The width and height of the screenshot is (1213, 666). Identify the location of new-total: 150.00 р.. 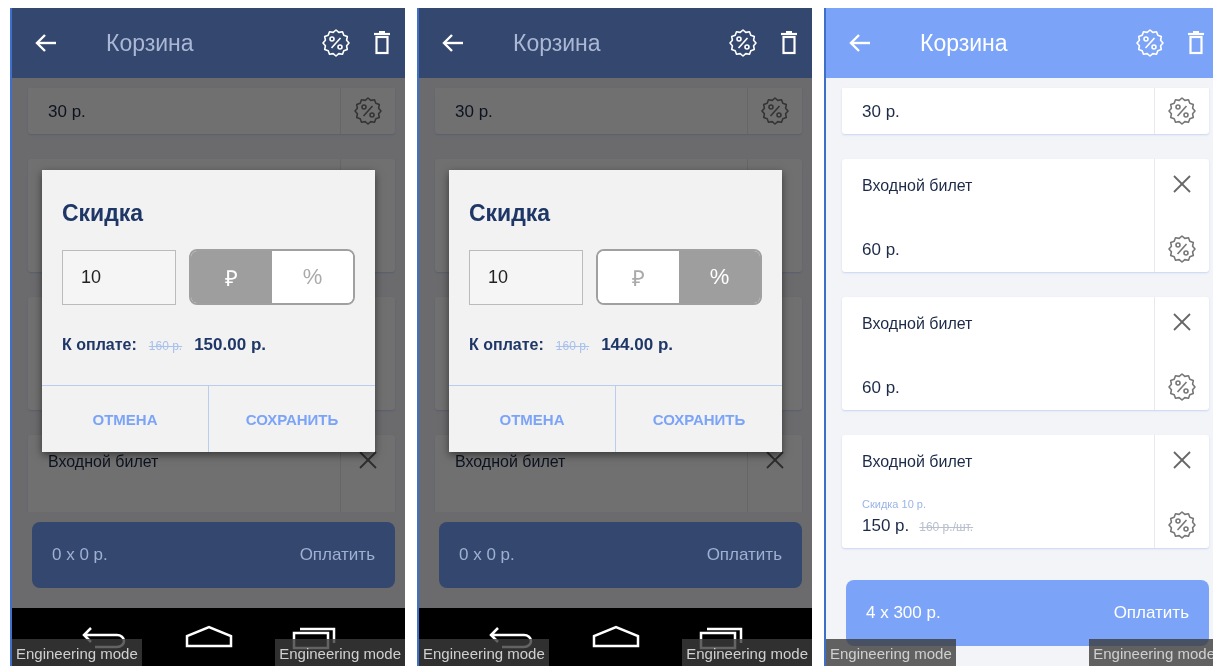
(230, 345).